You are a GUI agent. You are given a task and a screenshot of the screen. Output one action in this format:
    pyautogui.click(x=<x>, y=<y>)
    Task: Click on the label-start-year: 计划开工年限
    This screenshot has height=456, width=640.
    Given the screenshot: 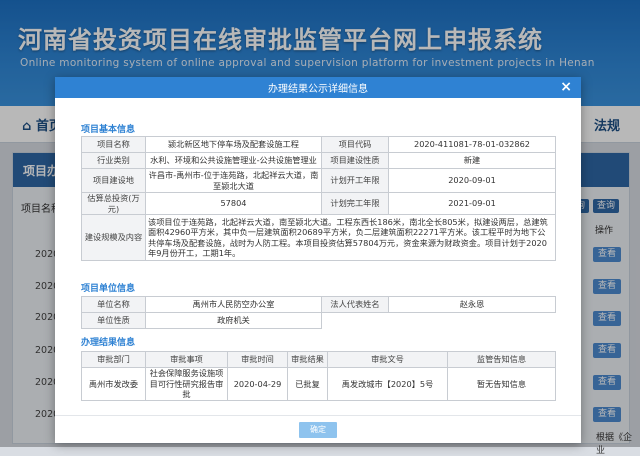 What is the action you would take?
    pyautogui.click(x=355, y=180)
    